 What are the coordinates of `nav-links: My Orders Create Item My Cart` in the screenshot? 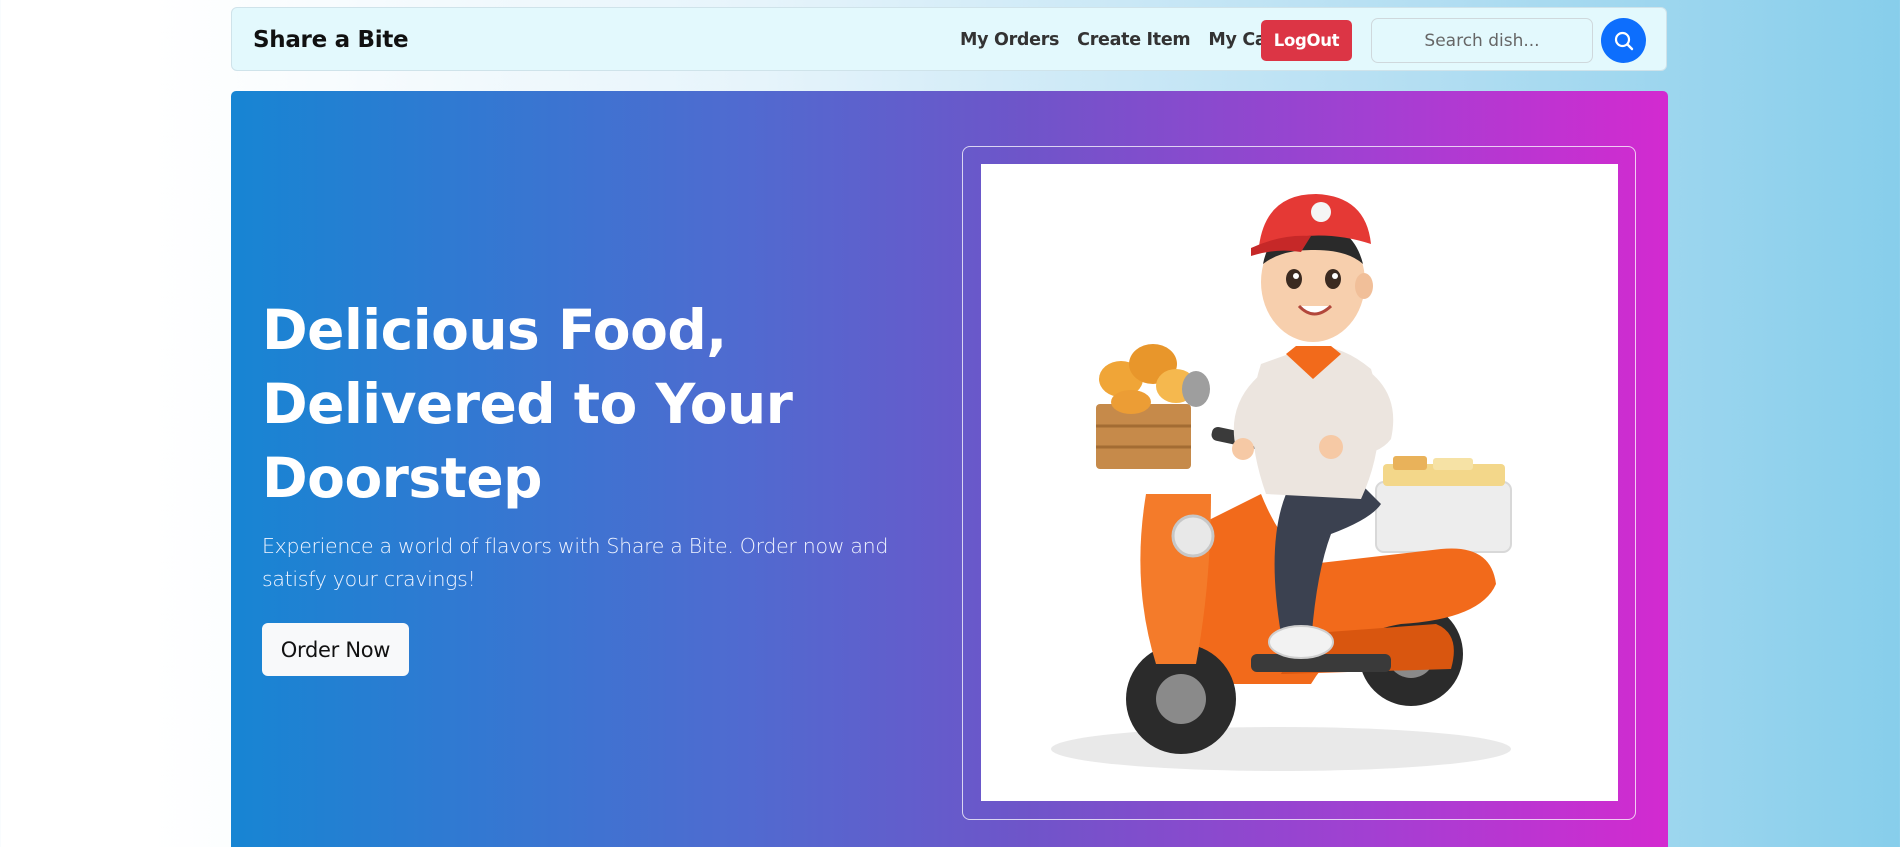 It's located at (1130, 40).